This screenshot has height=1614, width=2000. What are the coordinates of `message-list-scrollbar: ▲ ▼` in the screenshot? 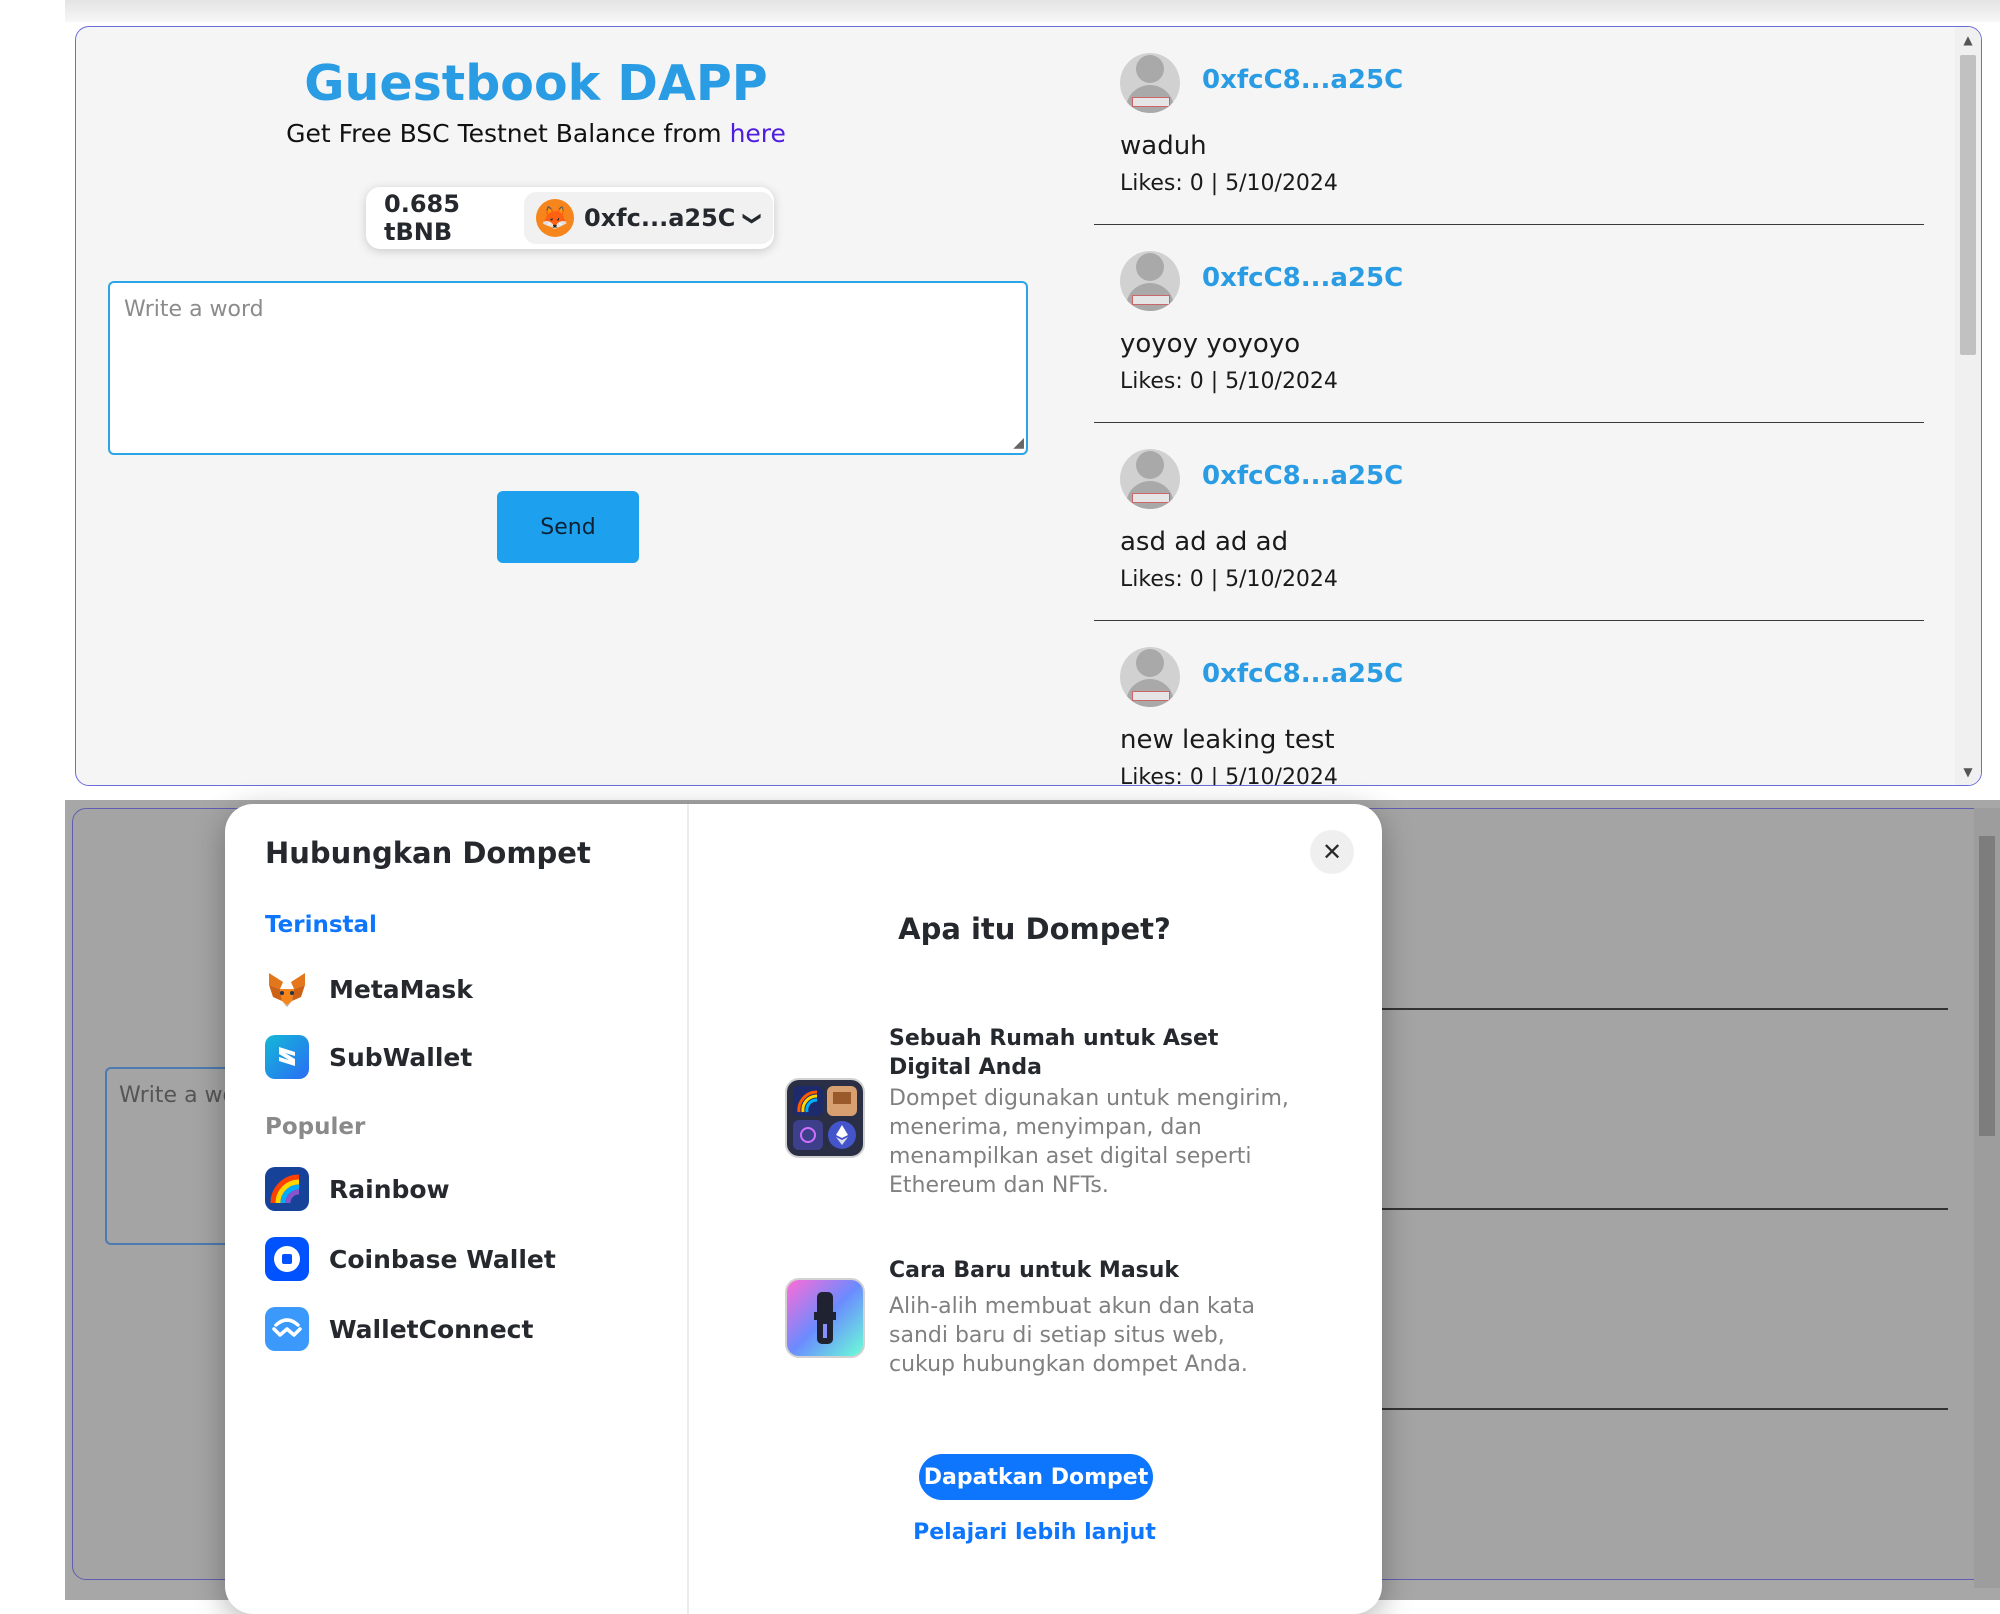 It's located at (1968, 406).